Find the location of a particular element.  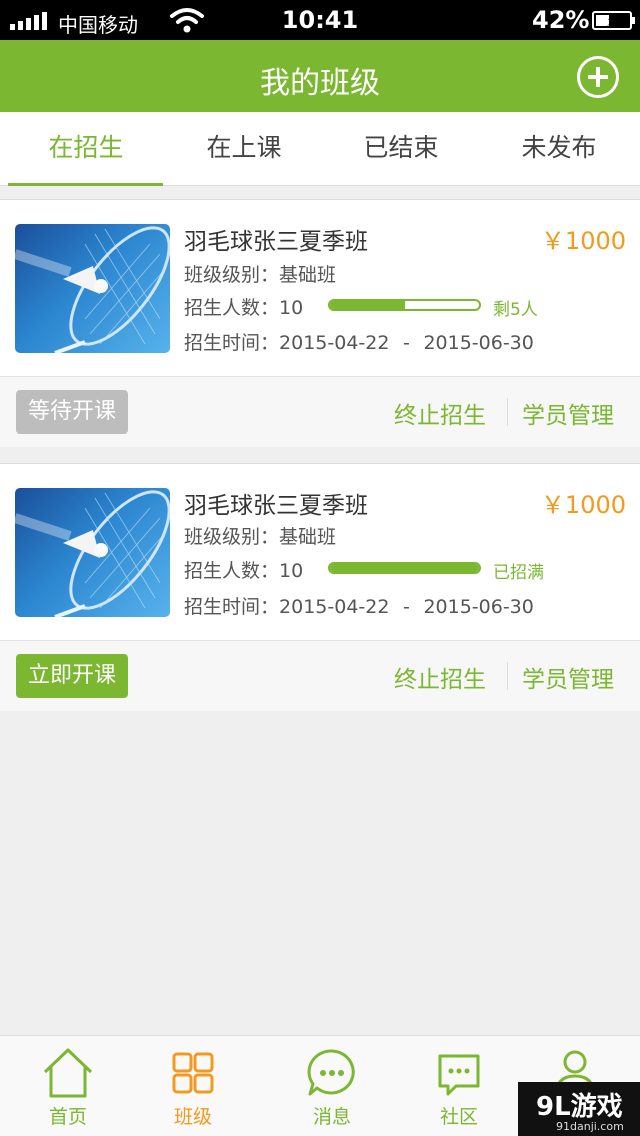

battery-icon: ⚡ is located at coordinates (613, 20).